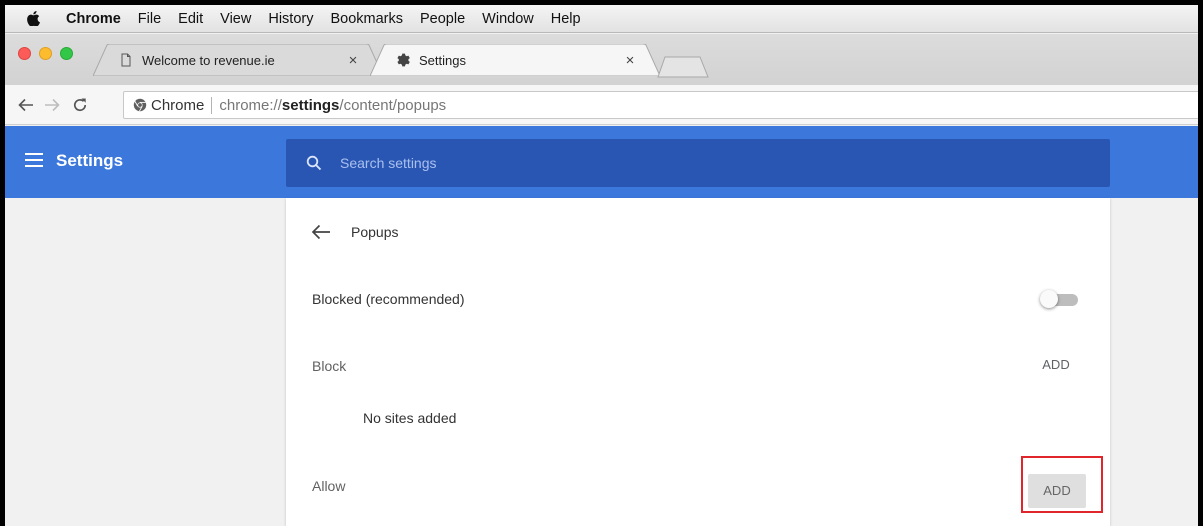 The image size is (1203, 526). Describe the element at coordinates (342, 232) in the screenshot. I see `card-header: Popups` at that location.